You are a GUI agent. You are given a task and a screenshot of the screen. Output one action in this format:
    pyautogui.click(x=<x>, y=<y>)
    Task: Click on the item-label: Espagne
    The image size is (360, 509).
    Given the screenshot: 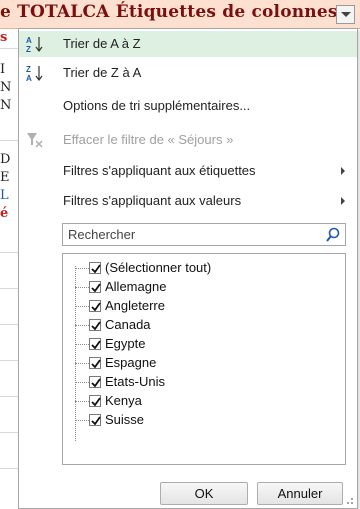 What is the action you would take?
    pyautogui.click(x=131, y=362)
    